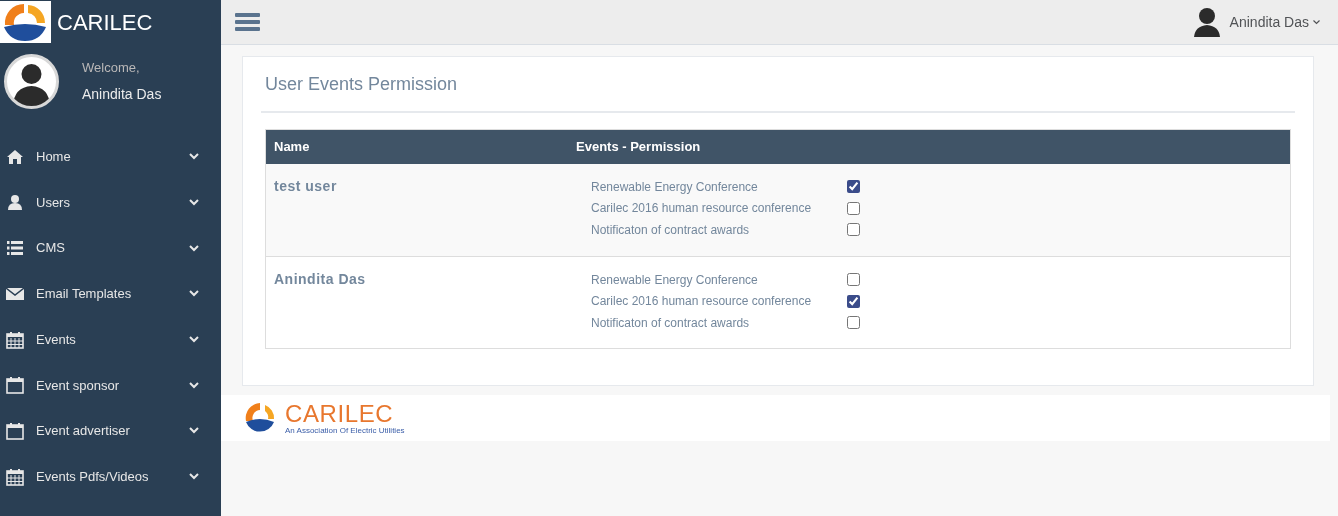 This screenshot has height=516, width=1338. I want to click on logo-text: CARILEC, so click(340, 413).